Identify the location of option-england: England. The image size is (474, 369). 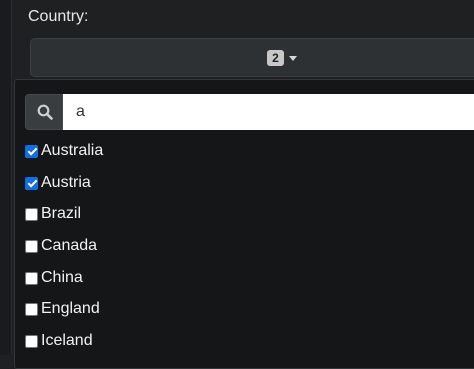
(62, 309).